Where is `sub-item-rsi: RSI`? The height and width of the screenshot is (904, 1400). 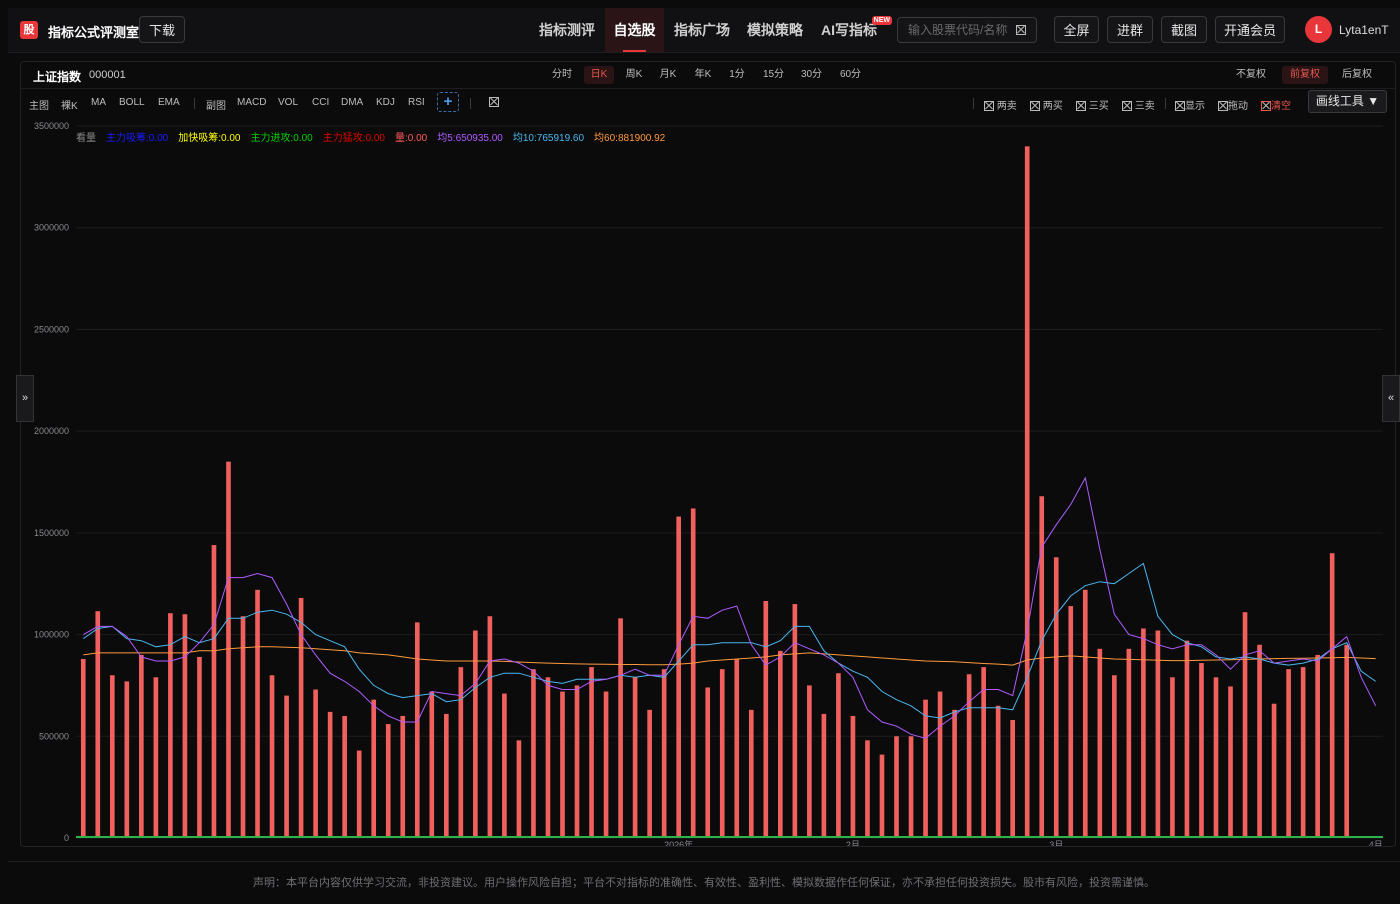 sub-item-rsi: RSI is located at coordinates (416, 102).